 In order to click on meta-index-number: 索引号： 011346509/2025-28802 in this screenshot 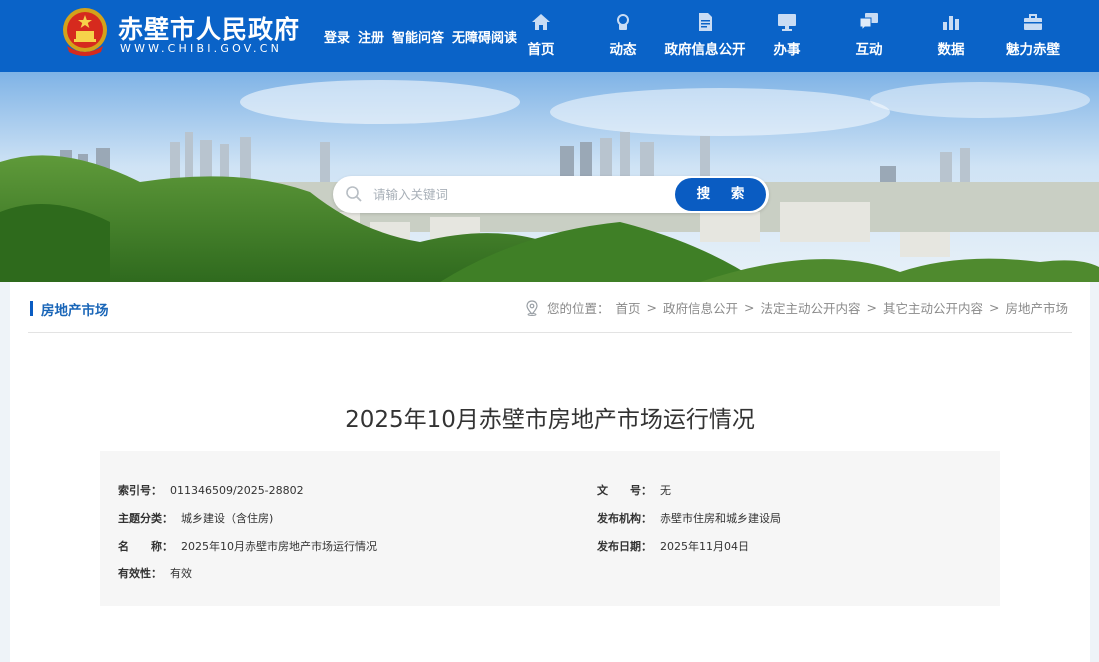, I will do `click(211, 490)`.